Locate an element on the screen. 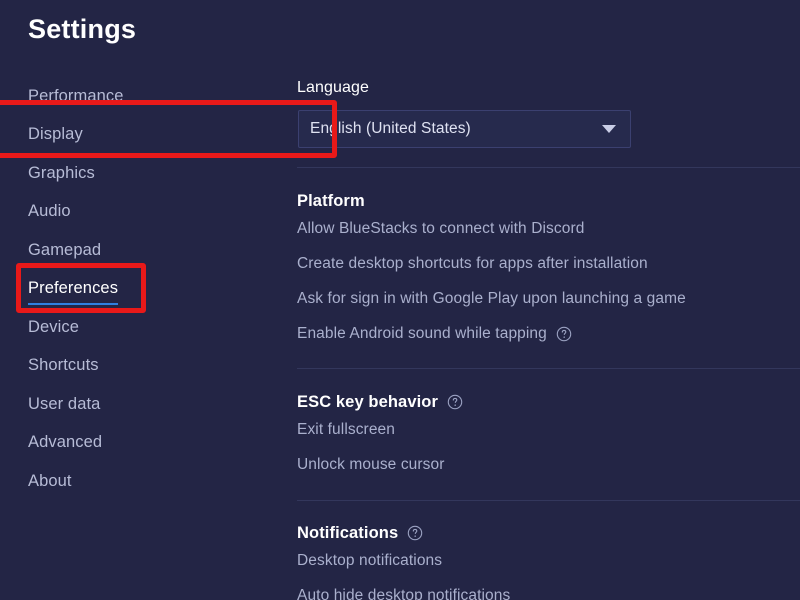  option-row: Enable Android sound while tapping is located at coordinates (434, 334).